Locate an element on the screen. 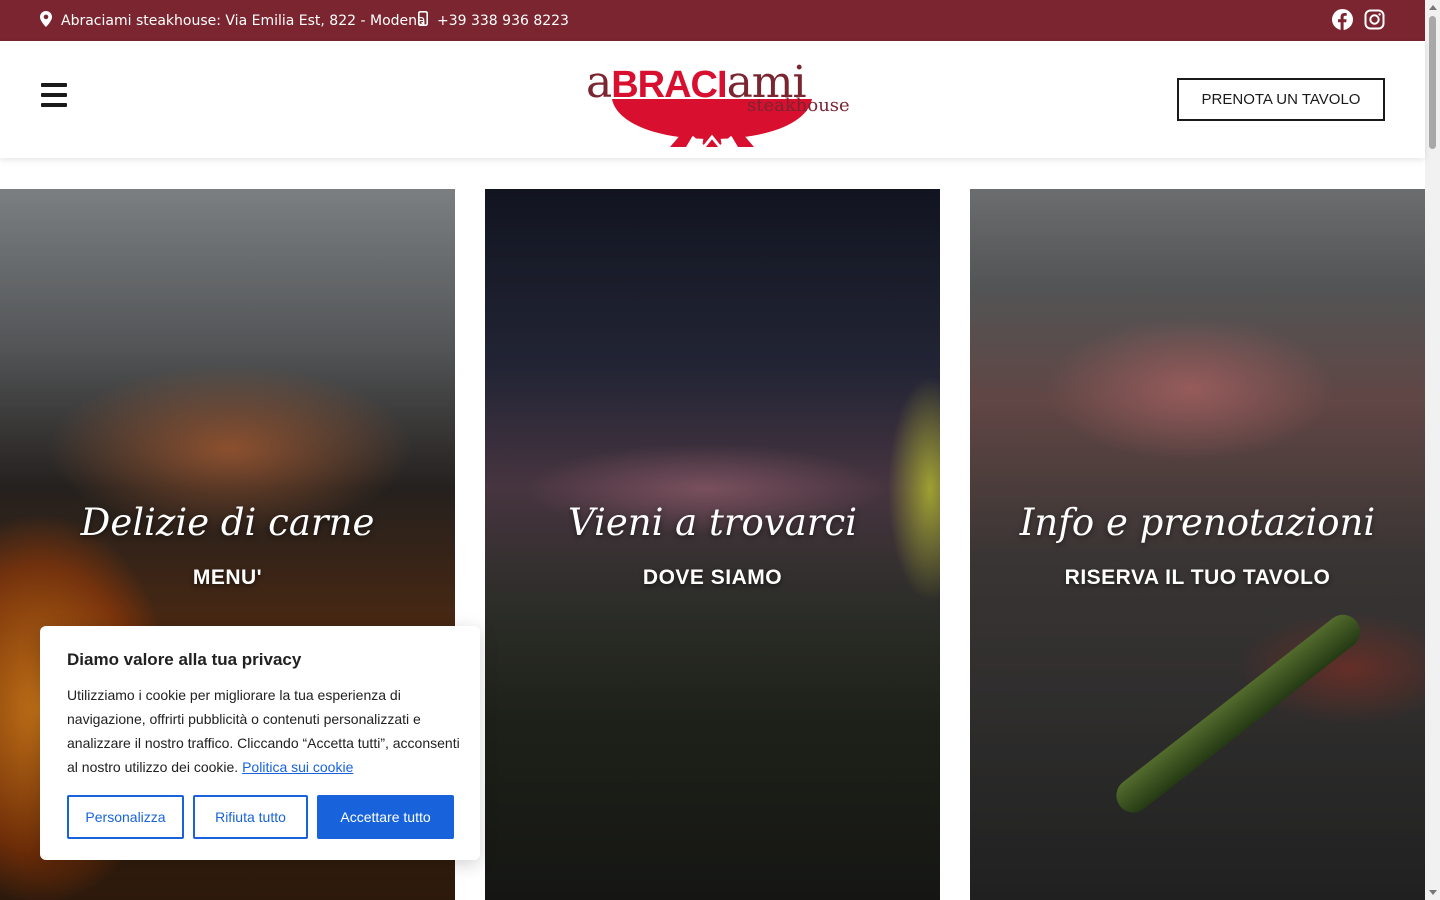  scroll-up-arrow-icon is located at coordinates (1433, 7).